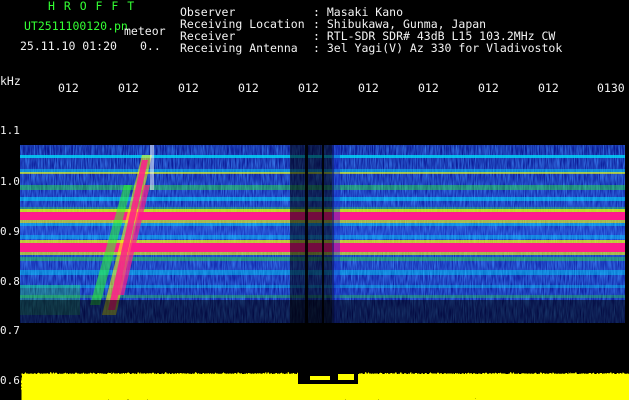 This screenshot has width=629, height=400. I want to click on freq-tick: 0.8, so click(10, 281).